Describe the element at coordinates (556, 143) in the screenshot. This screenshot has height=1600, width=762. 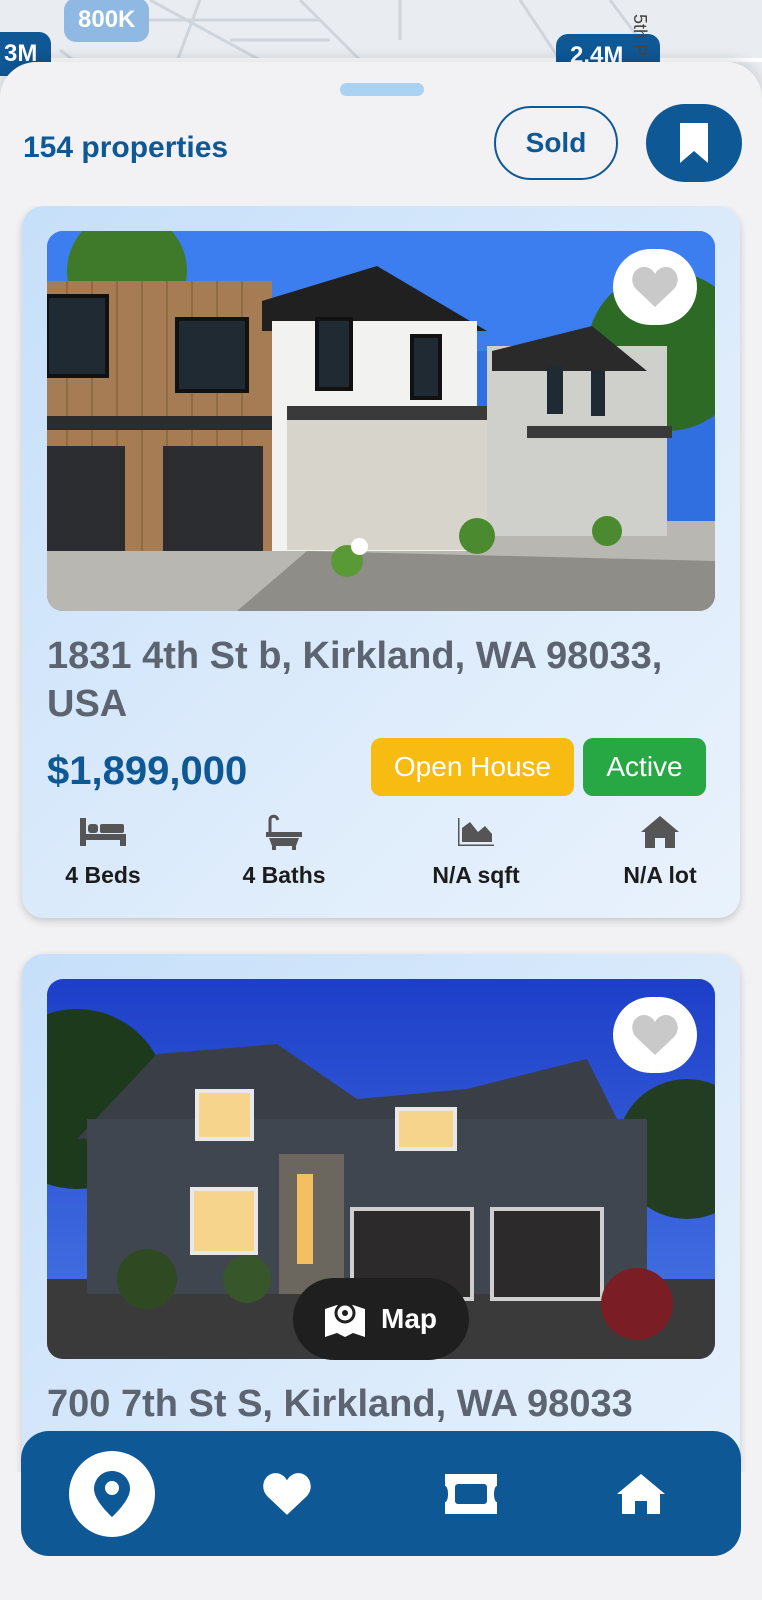
I see `sold-filter-button: Sold` at that location.